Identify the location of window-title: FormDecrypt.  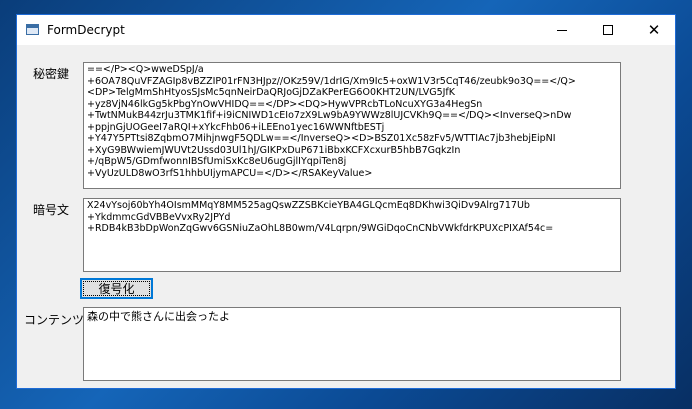
(86, 30).